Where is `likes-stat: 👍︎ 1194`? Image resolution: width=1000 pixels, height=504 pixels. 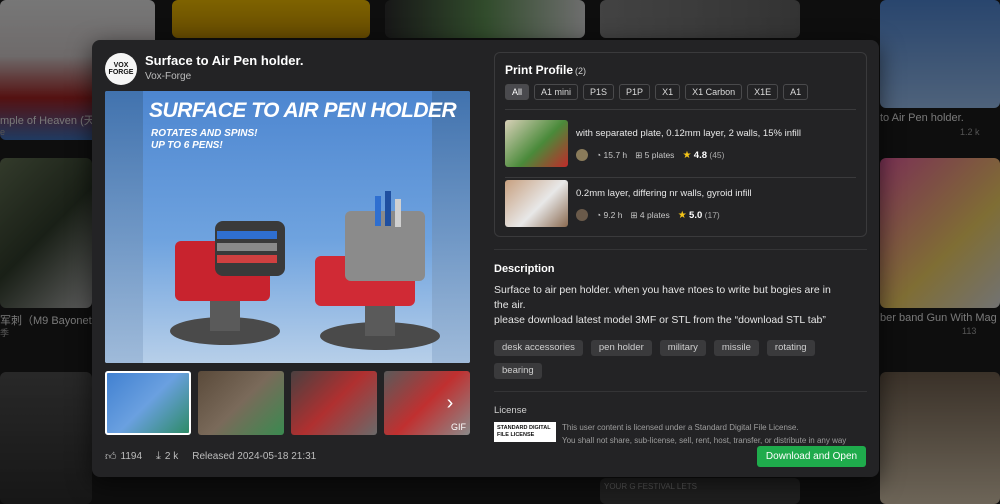
likes-stat: 👍︎ 1194 is located at coordinates (123, 456).